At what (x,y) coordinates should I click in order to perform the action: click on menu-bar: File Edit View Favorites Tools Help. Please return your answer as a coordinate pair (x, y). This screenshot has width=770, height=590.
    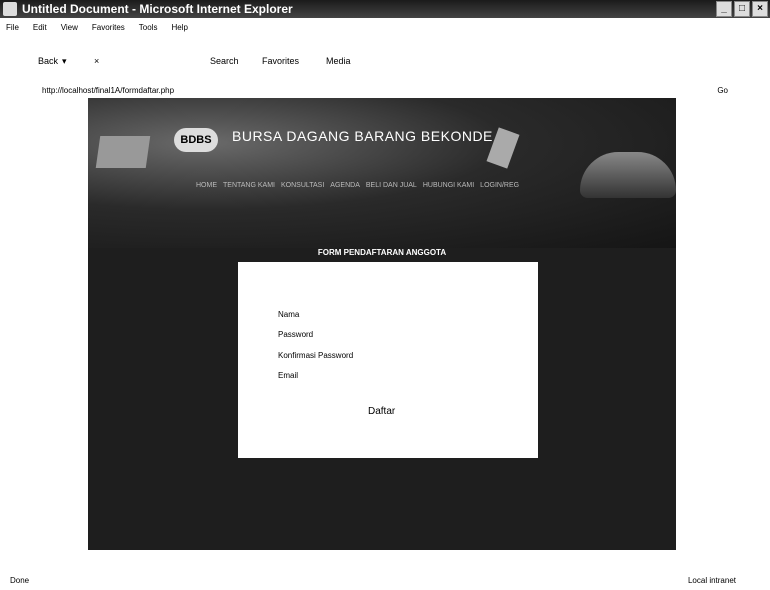
    Looking at the image, I should click on (385, 27).